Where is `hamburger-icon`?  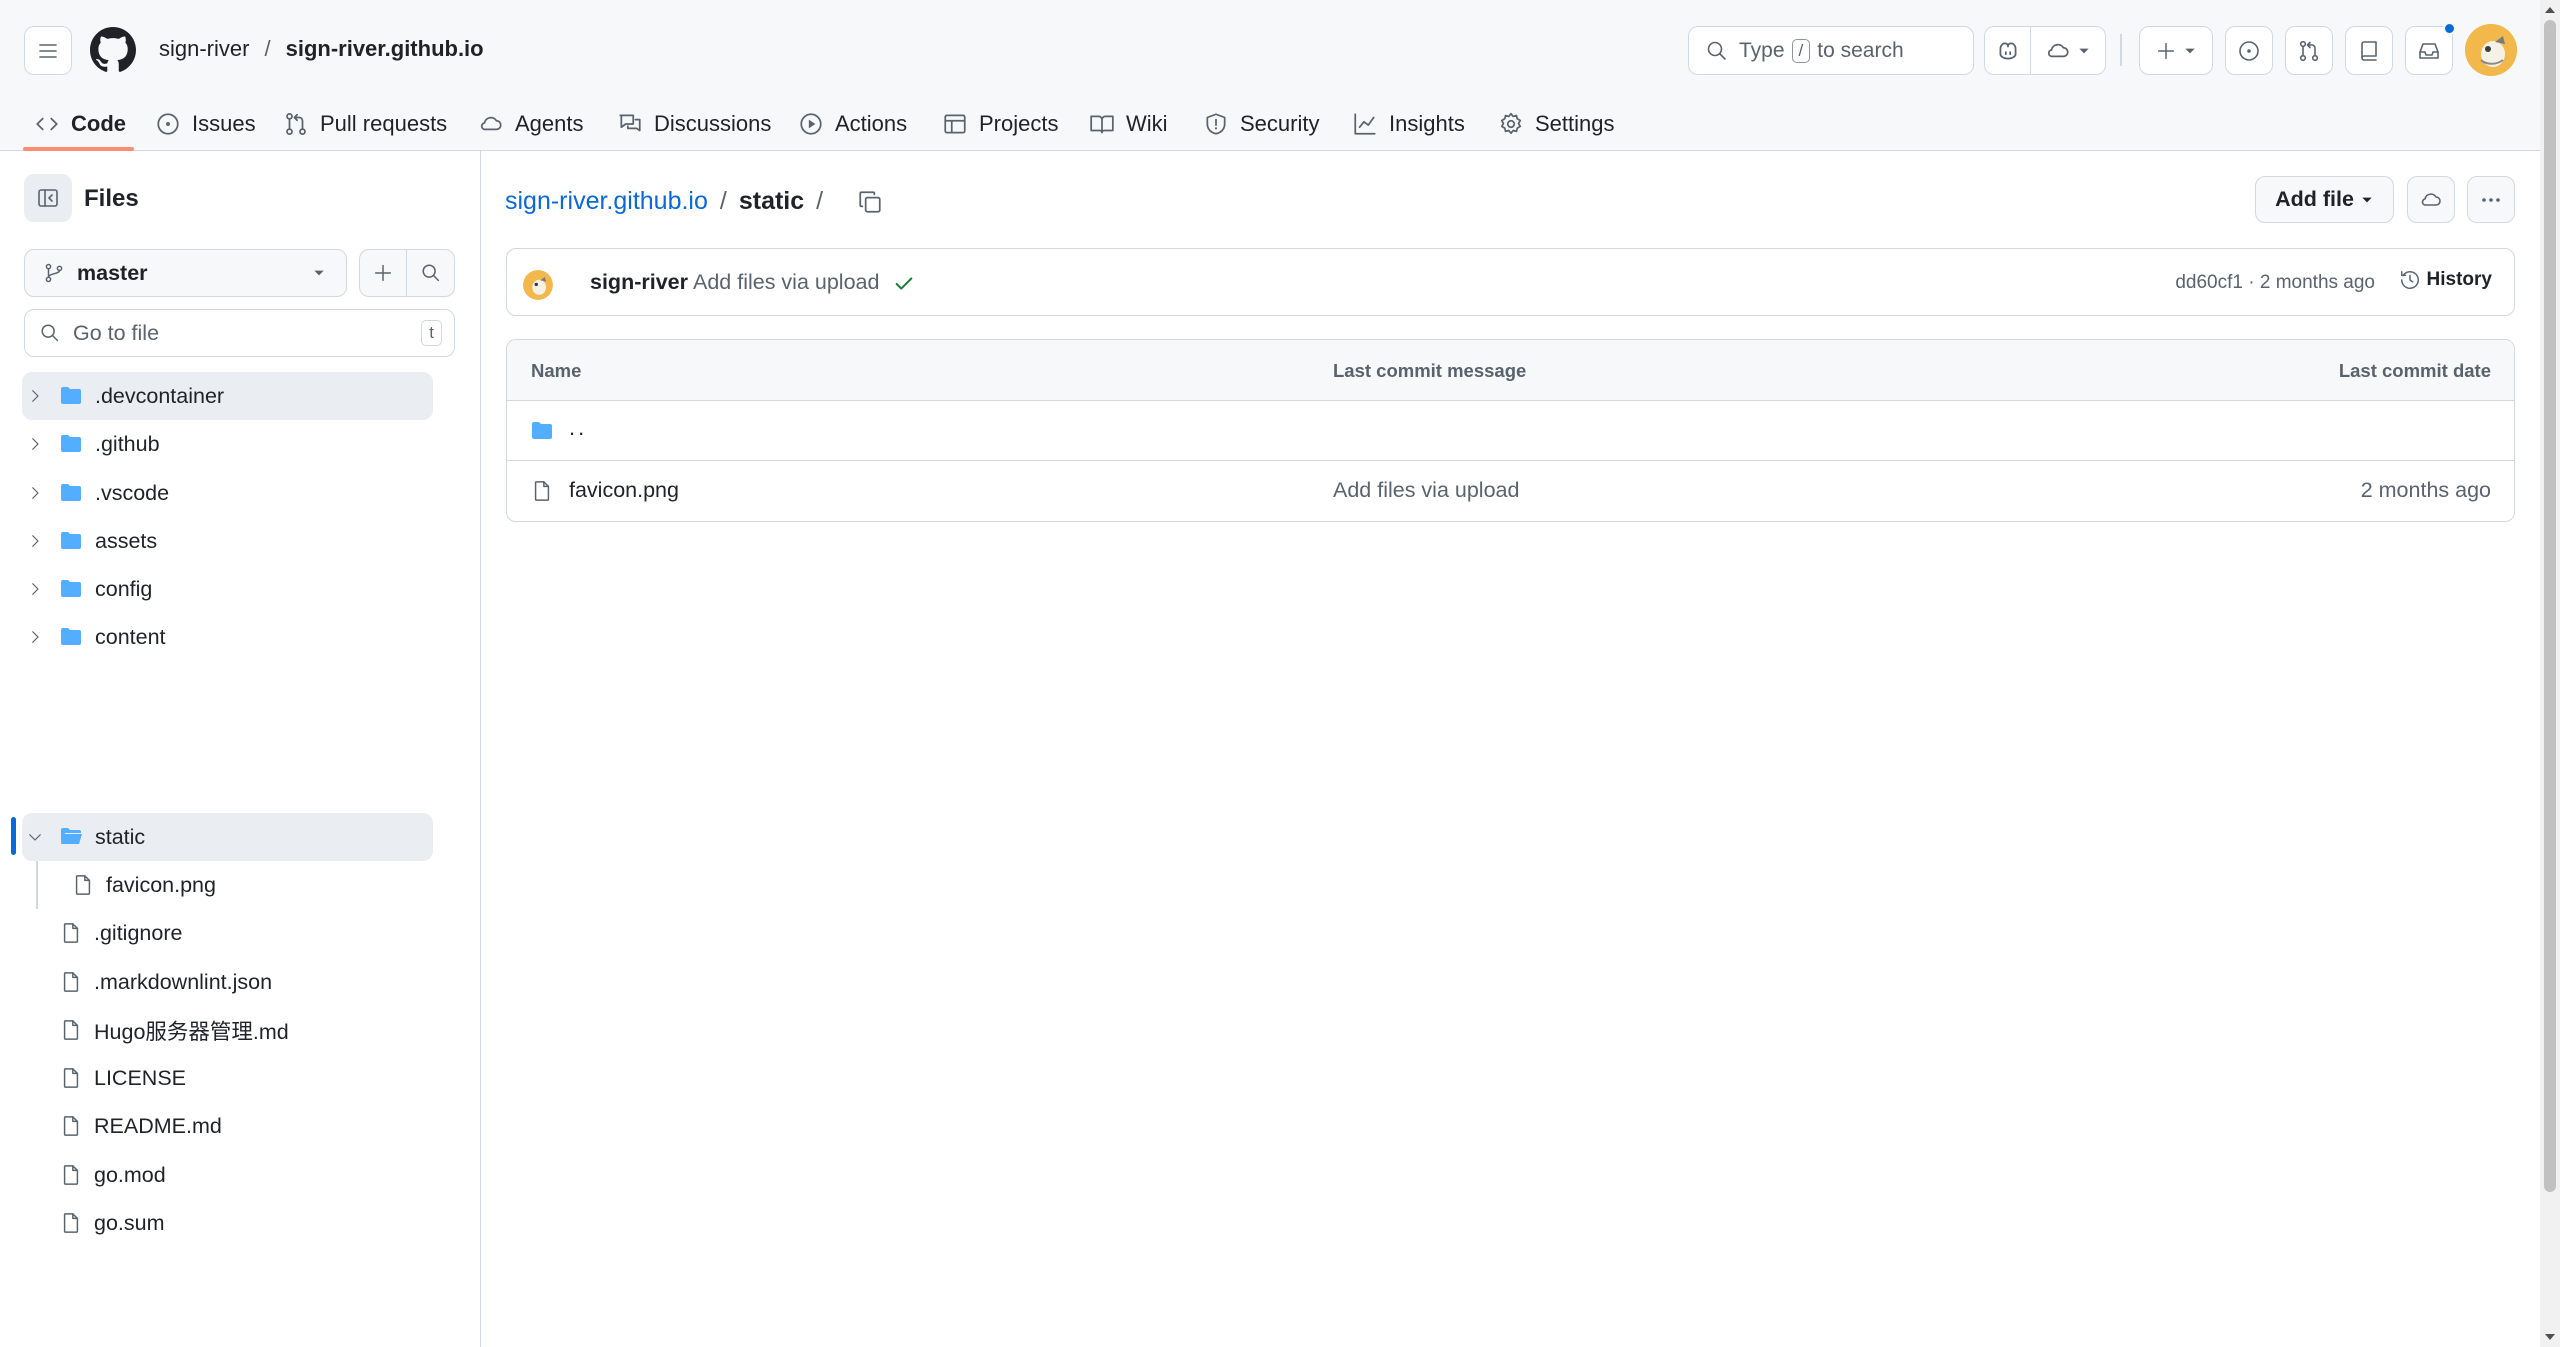
hamburger-icon is located at coordinates (48, 50).